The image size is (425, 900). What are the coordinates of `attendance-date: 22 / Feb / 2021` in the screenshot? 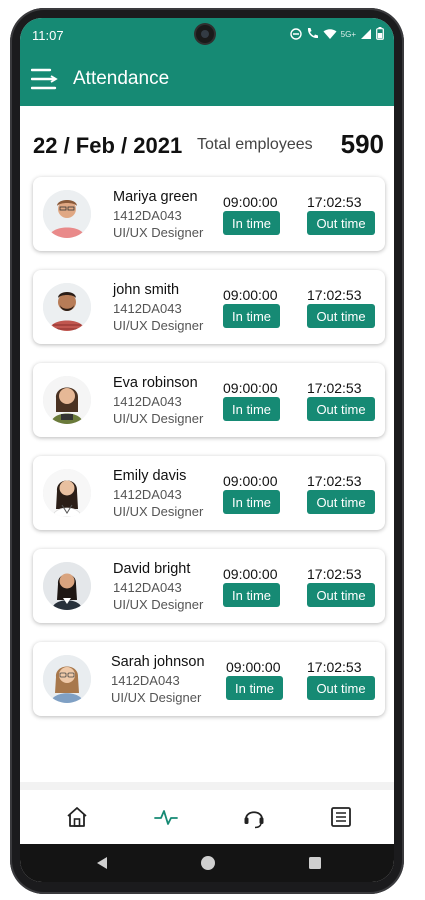 It's located at (108, 145).